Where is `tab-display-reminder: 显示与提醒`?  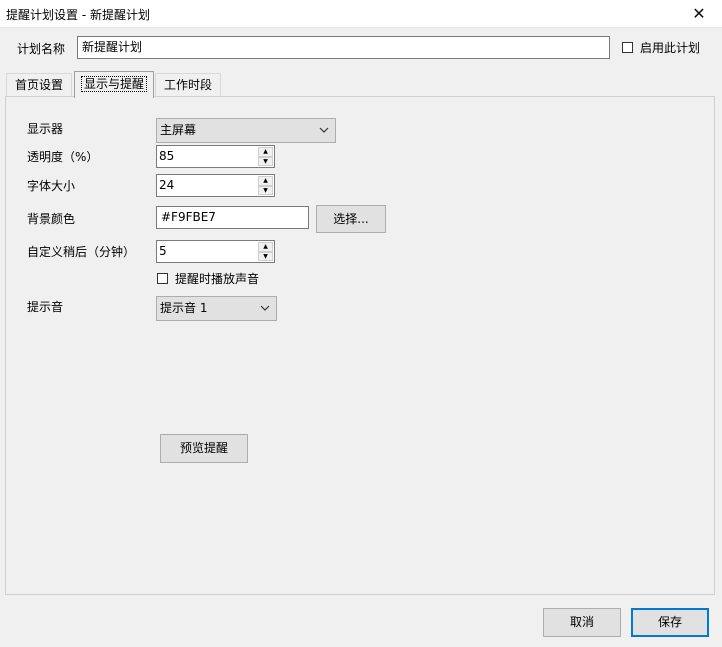 tab-display-reminder: 显示与提醒 is located at coordinates (114, 84).